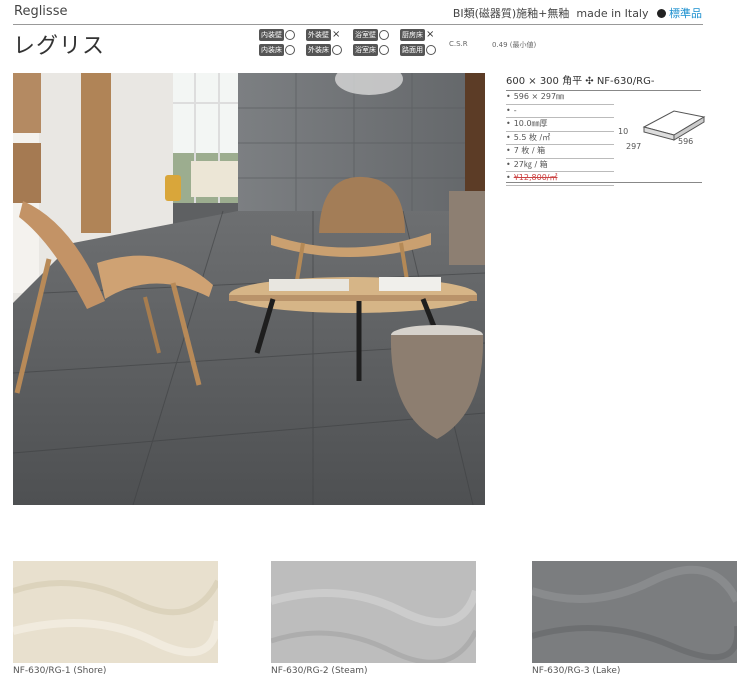 Image resolution: width=750 pixels, height=682 pixels. What do you see at coordinates (560, 125) in the screenshot?
I see `spec-thickness: • 10.0㎜厚` at bounding box center [560, 125].